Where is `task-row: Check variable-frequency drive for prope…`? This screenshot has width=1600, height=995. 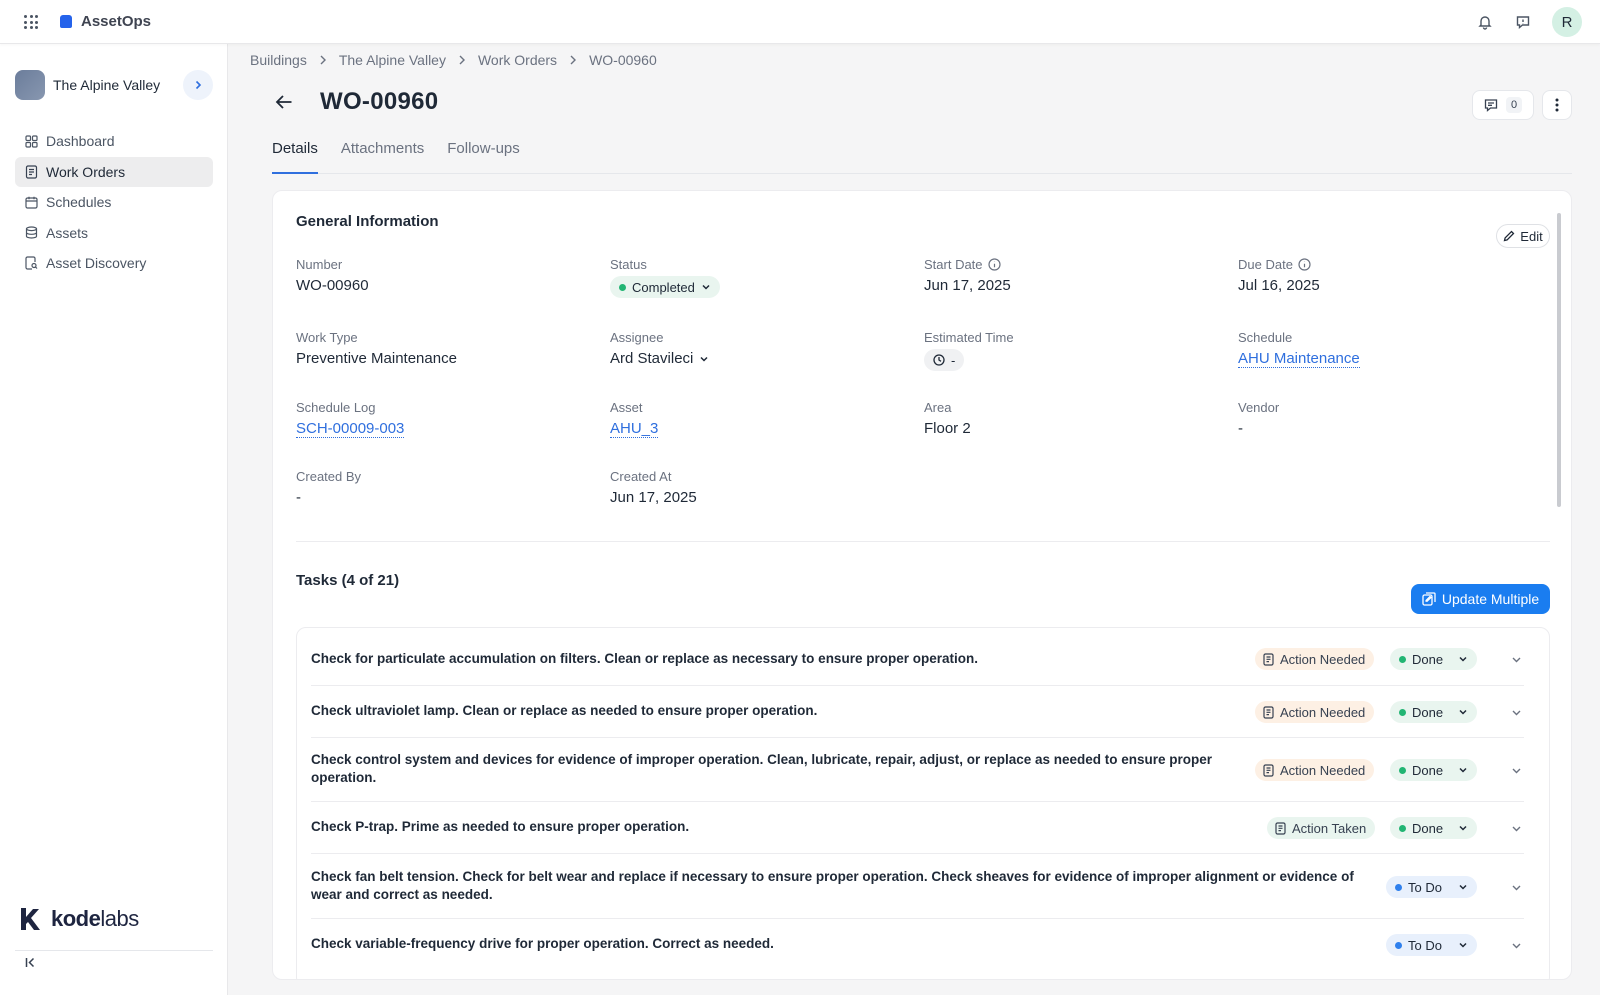
task-row: Check variable-frequency drive for prope… is located at coordinates (917, 945).